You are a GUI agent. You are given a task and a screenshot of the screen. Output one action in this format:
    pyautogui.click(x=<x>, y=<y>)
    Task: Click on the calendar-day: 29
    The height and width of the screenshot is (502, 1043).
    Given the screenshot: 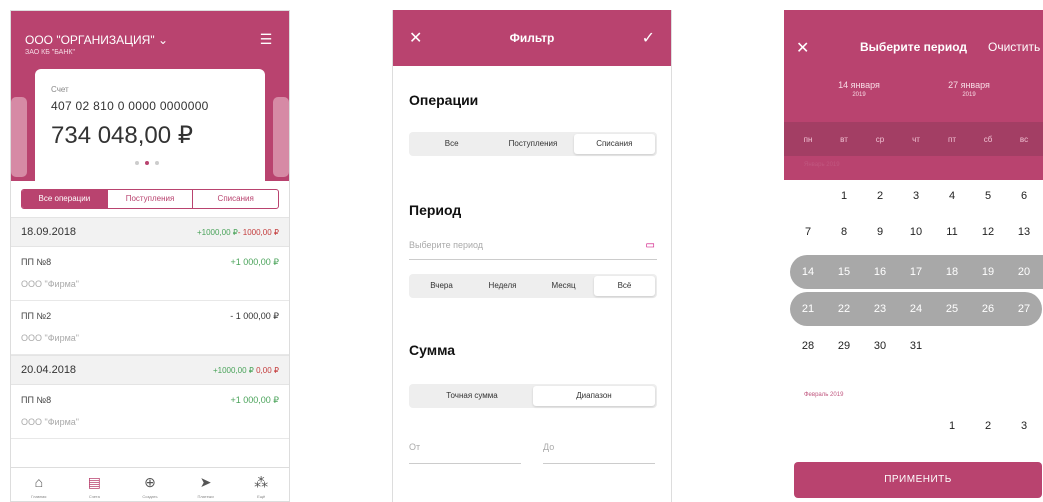 What is the action you would take?
    pyautogui.click(x=844, y=346)
    